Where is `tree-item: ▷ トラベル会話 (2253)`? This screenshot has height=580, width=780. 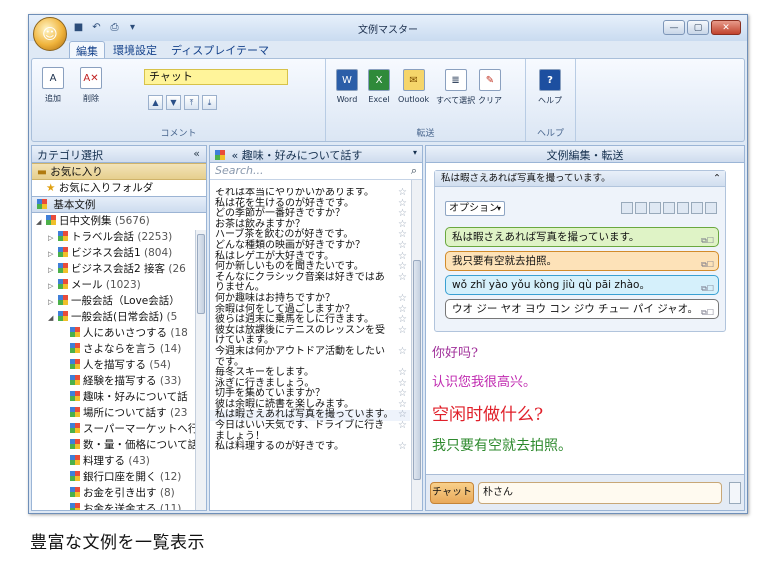
tree-item: ▷ トラベル会話 (2253) is located at coordinates (119, 237).